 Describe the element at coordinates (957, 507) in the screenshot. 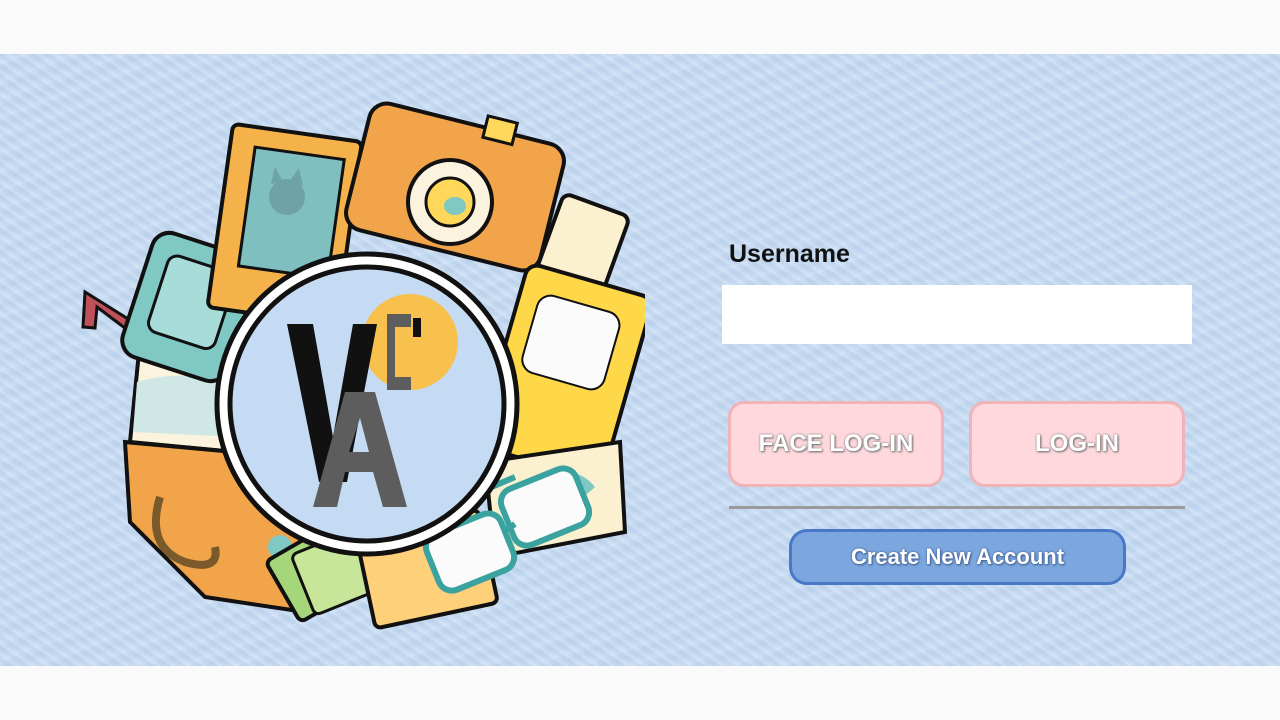

I see `divider` at that location.